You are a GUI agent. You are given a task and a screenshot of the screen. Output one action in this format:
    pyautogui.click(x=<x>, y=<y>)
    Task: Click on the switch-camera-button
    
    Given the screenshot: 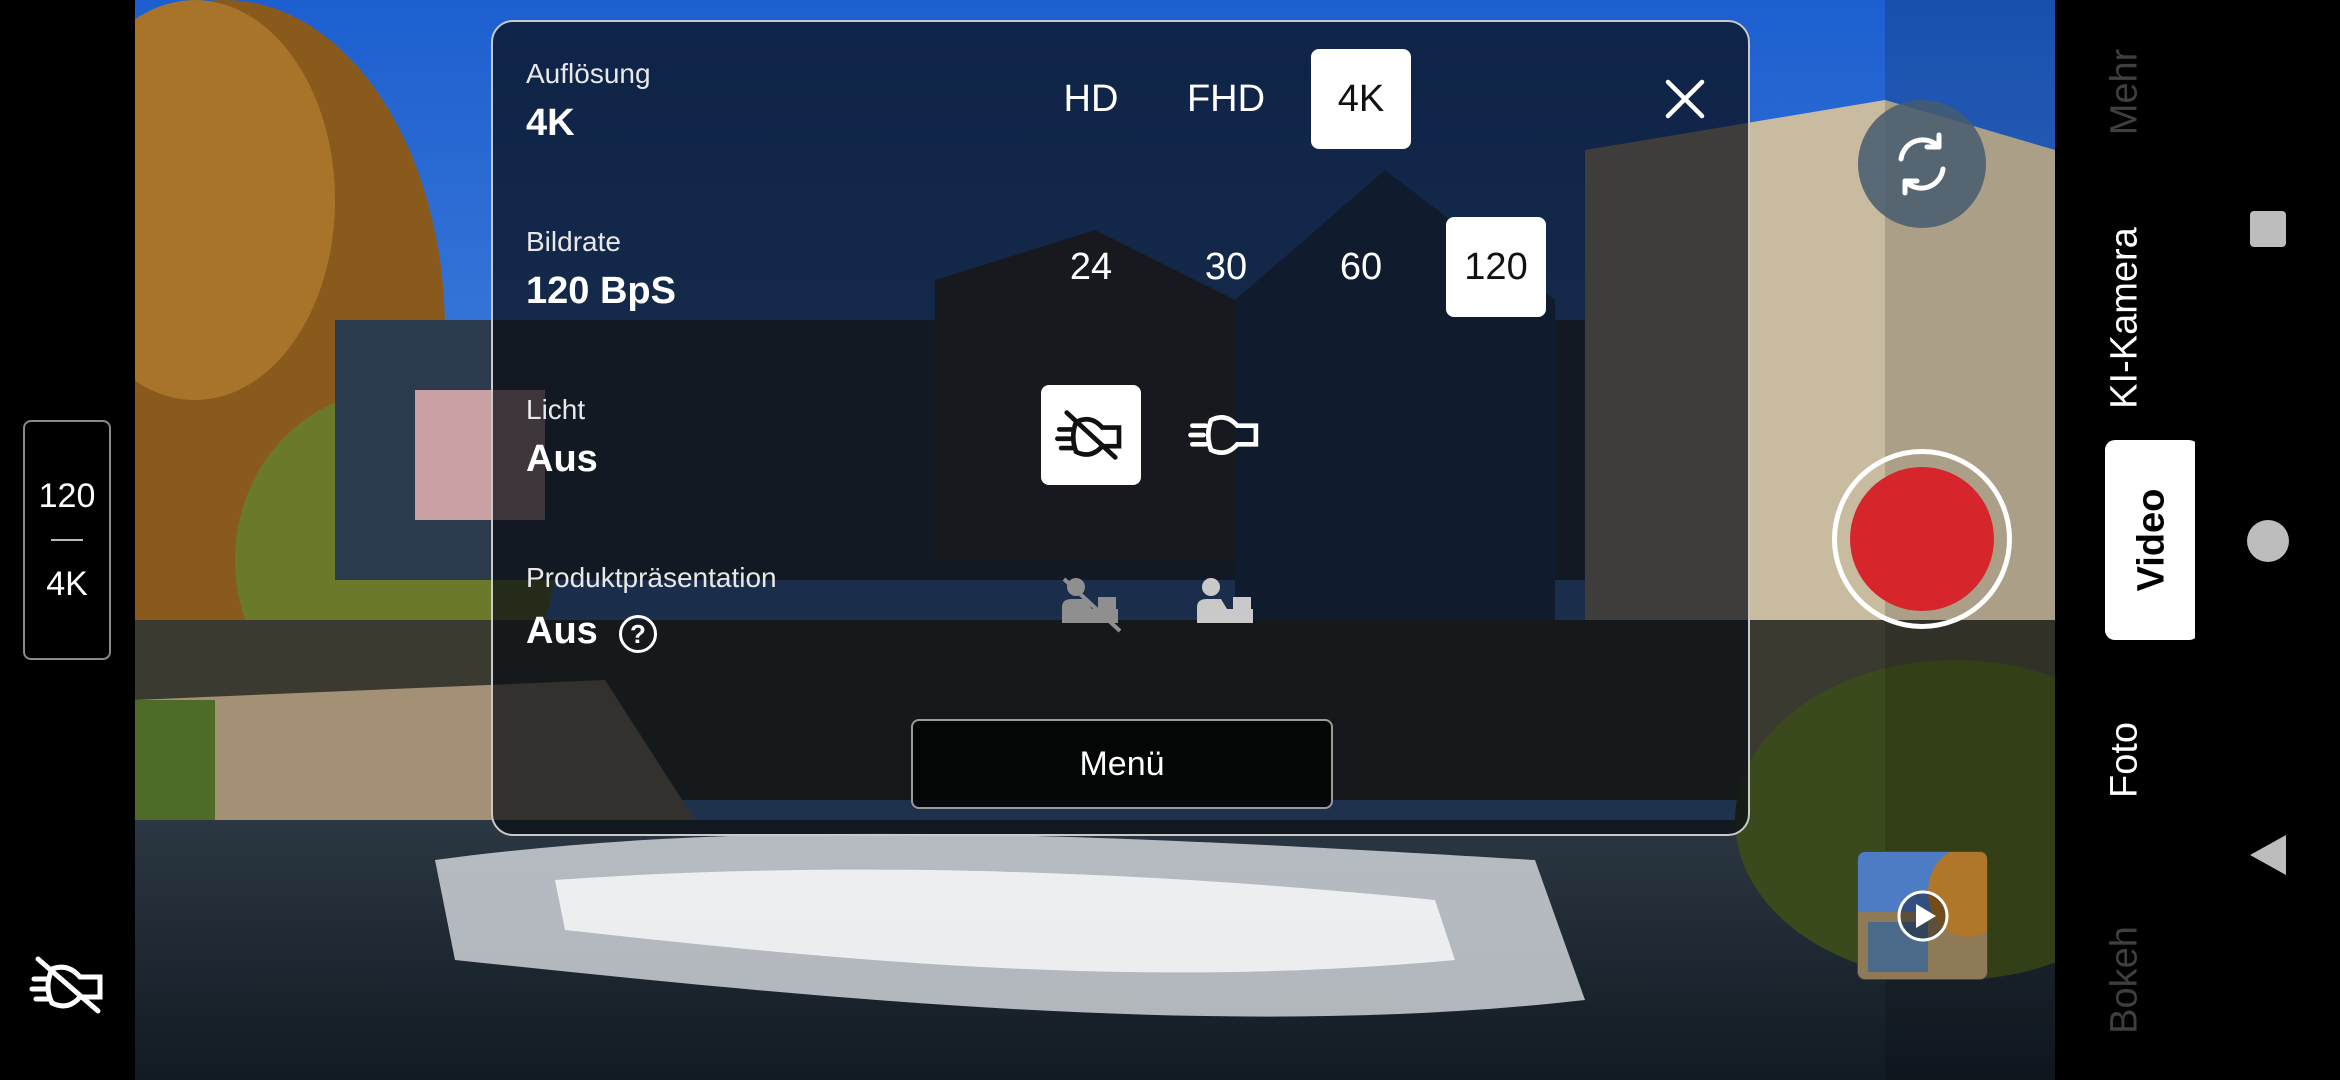 What is the action you would take?
    pyautogui.click(x=1922, y=164)
    